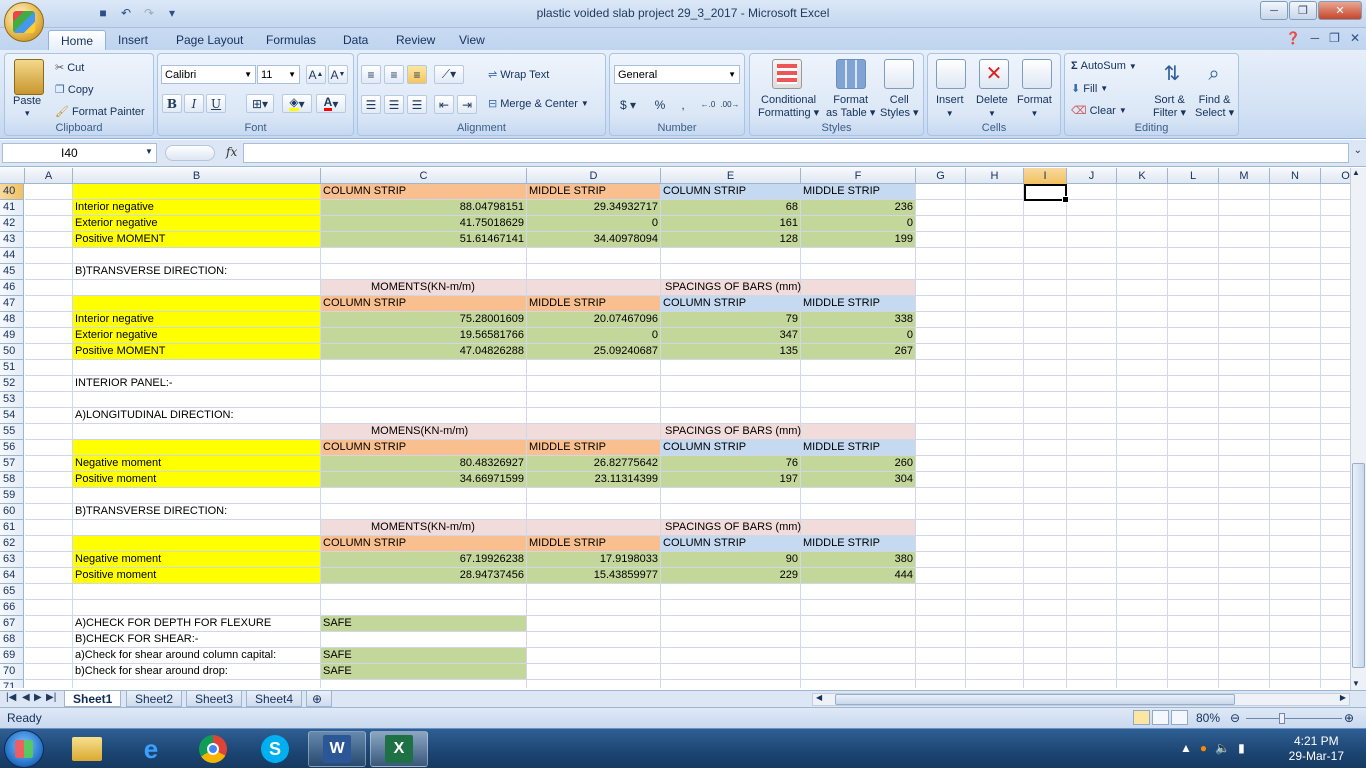 Image resolution: width=1366 pixels, height=768 pixels. Describe the element at coordinates (1295, 224) in the screenshot. I see `cell-n42` at that location.